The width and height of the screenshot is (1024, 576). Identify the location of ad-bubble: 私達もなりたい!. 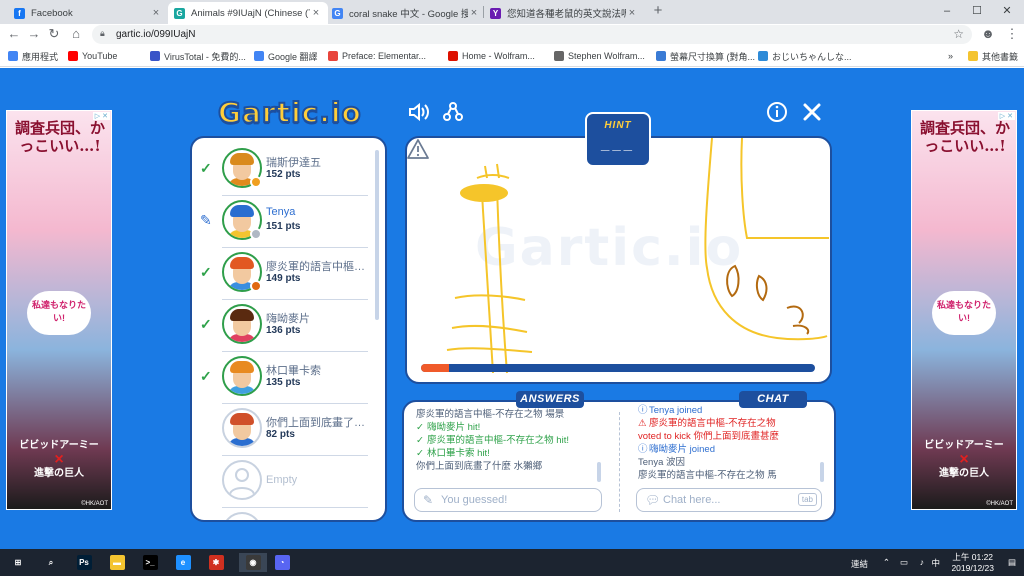
(59, 313).